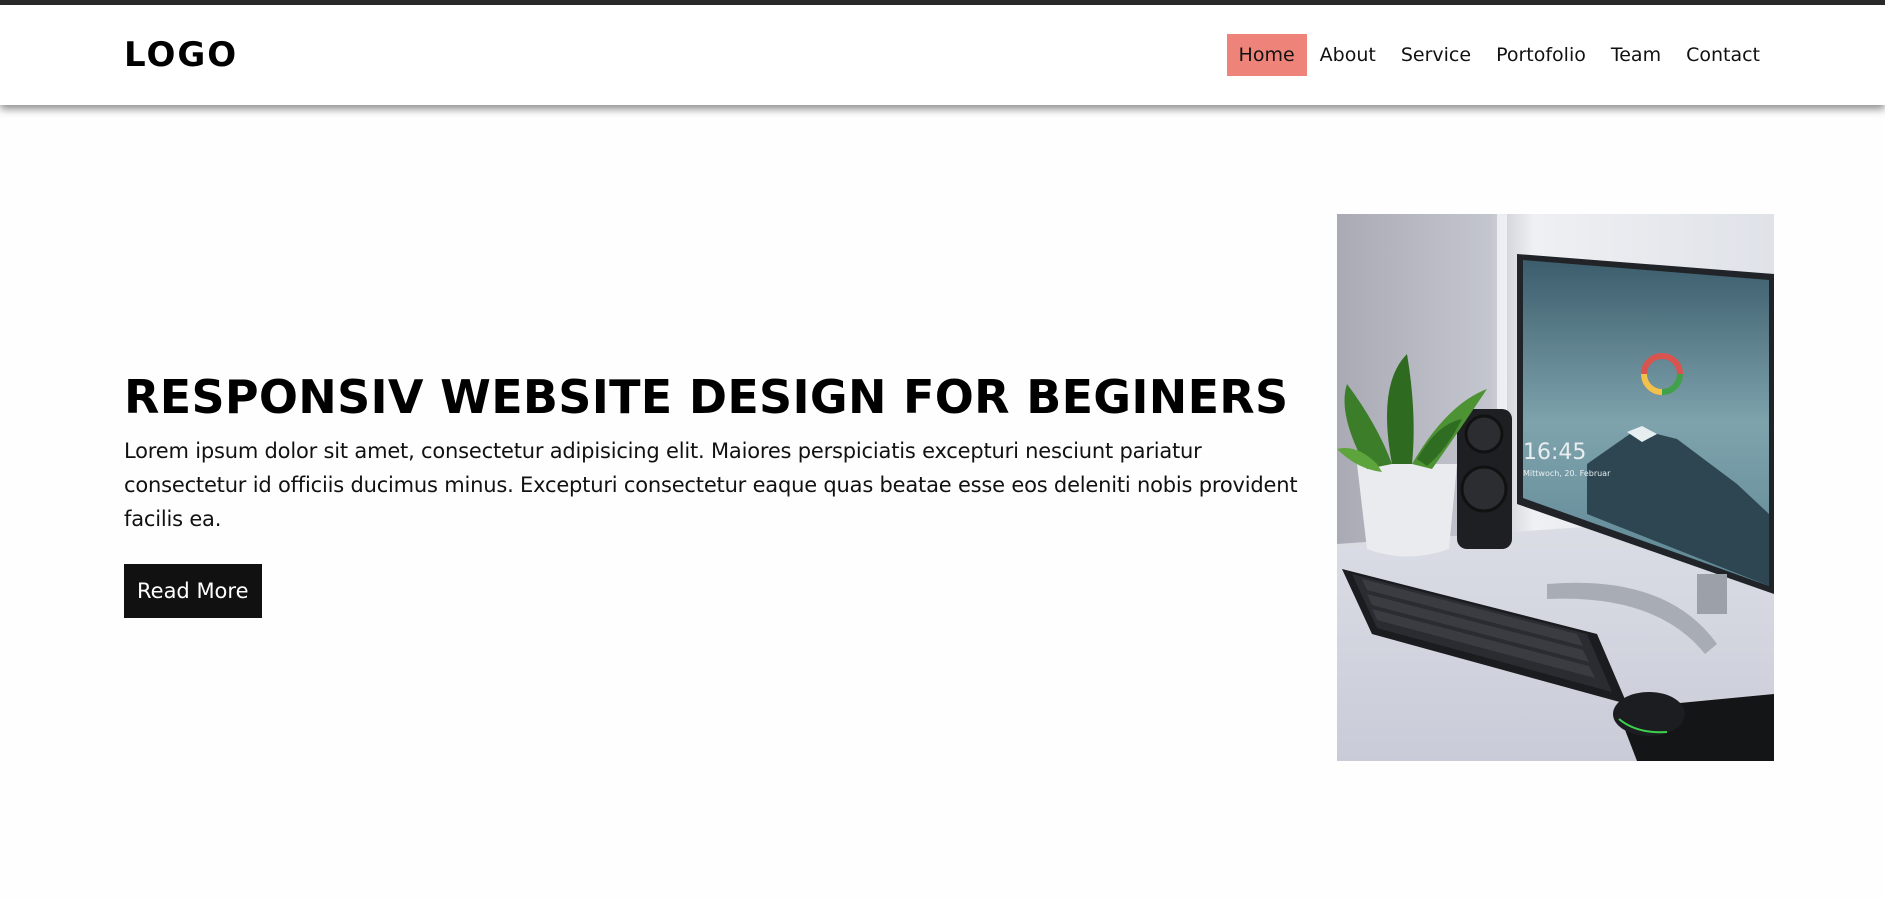 This screenshot has width=1885, height=899. I want to click on nav-contact: Contact, so click(1723, 55).